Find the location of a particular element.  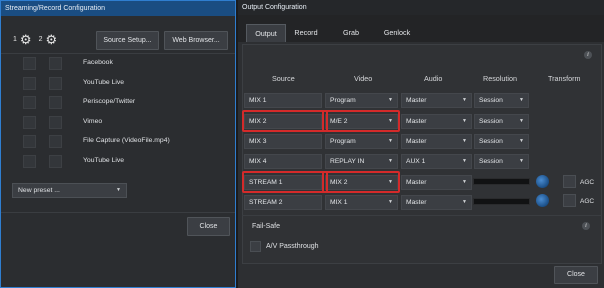

table-row: MIX 4 REPLAY IN ▼ AUX 1 ▼ Session ▼ is located at coordinates (386, 161).